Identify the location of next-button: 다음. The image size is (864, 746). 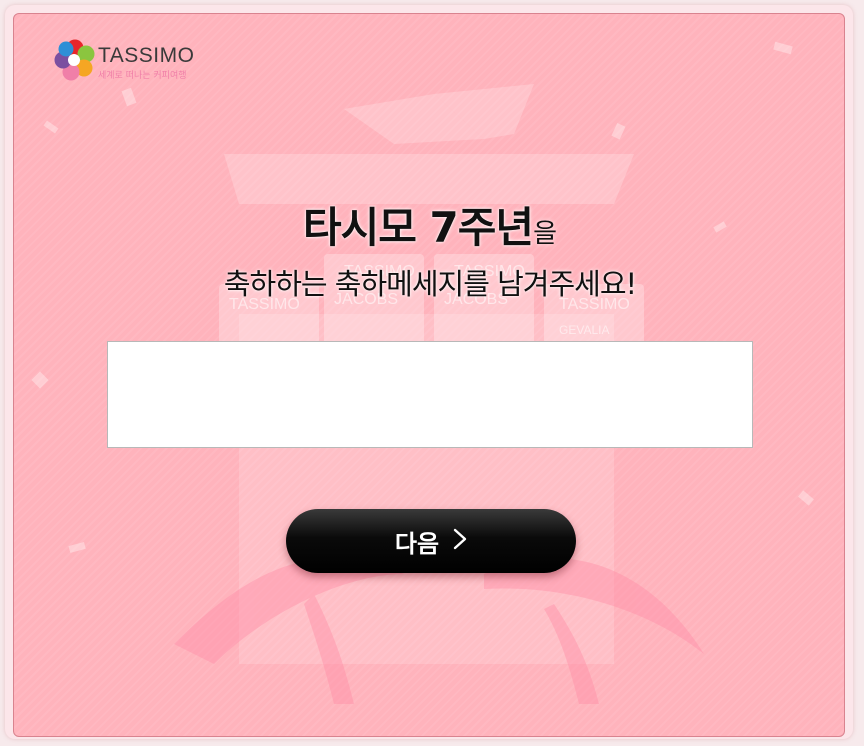
(431, 541).